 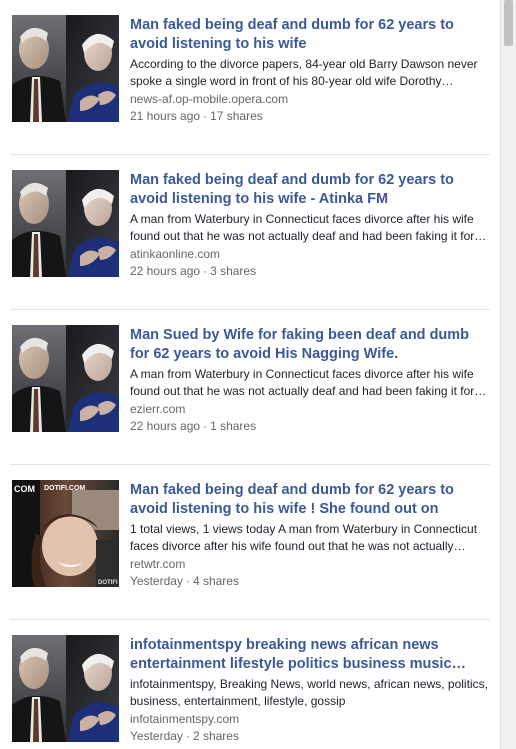 I want to click on thumb-caption: COM, so click(x=24, y=489).